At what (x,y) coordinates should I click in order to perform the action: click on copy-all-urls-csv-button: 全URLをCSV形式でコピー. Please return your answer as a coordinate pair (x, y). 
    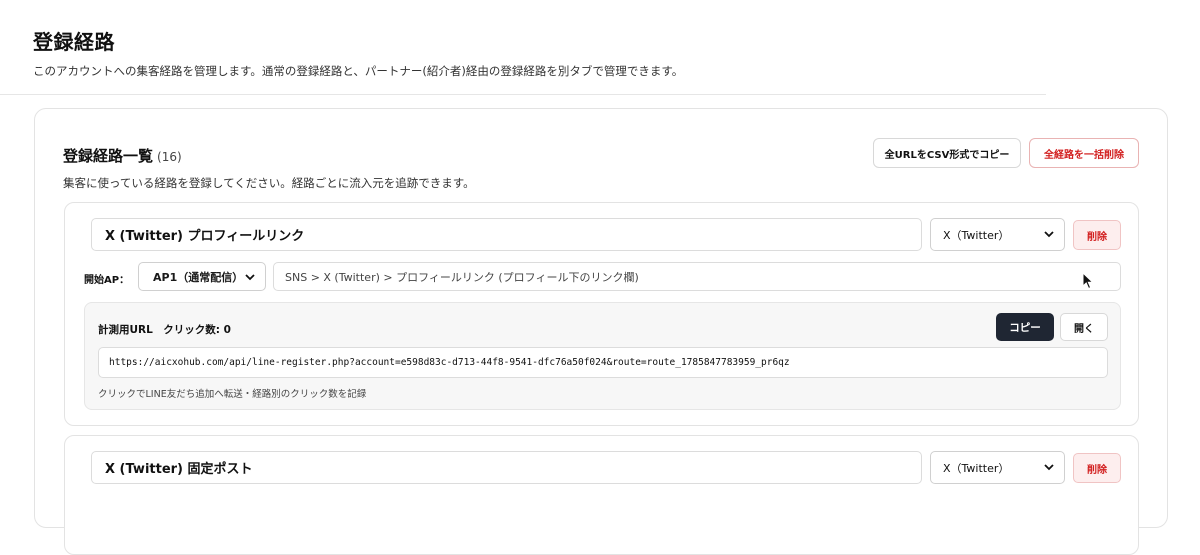
    Looking at the image, I should click on (947, 153).